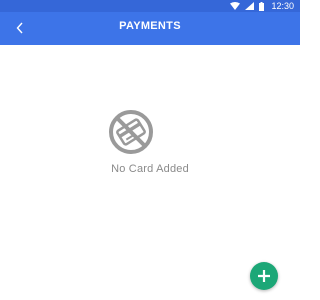 Image resolution: width=320 pixels, height=300 pixels. I want to click on add-card-button, so click(264, 276).